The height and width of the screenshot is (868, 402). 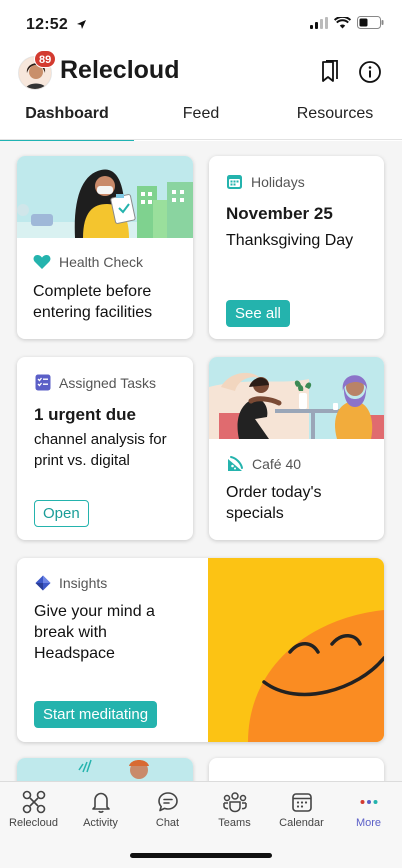 I want to click on more-icon, so click(x=368, y=802).